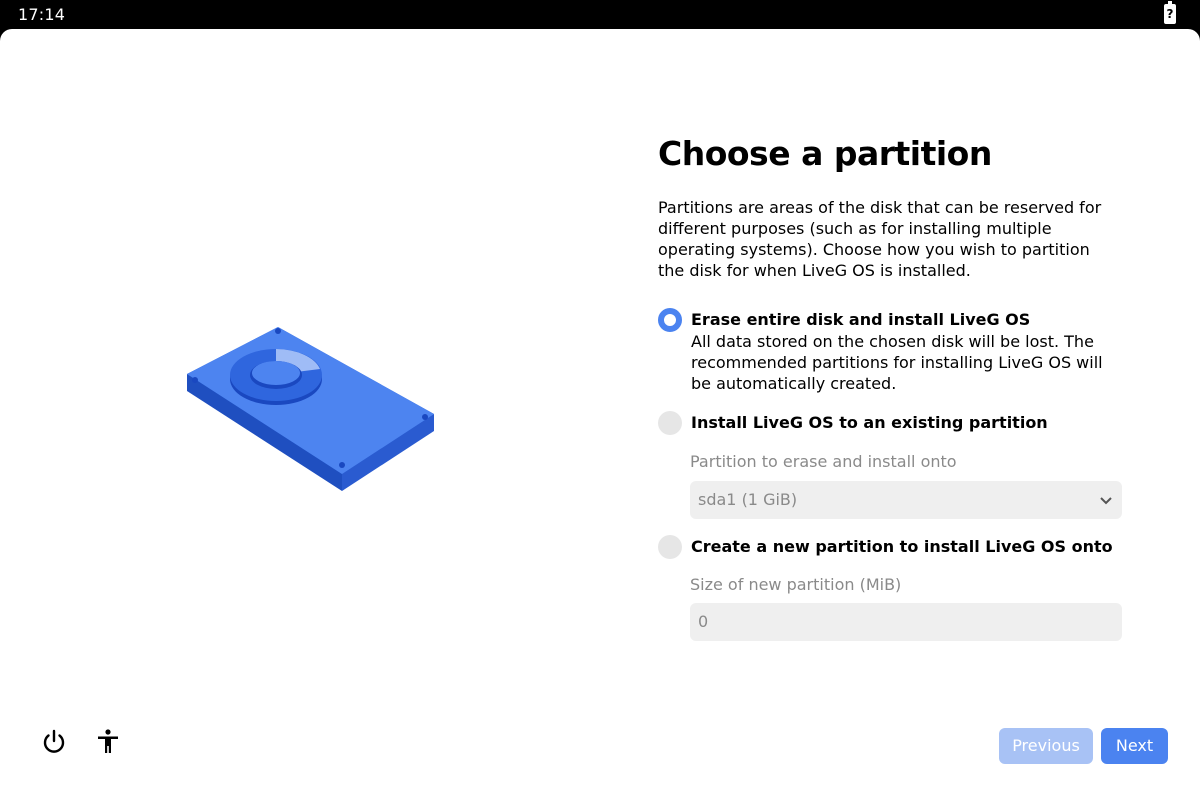  Describe the element at coordinates (703, 621) in the screenshot. I see `partition-size-value: 0` at that location.